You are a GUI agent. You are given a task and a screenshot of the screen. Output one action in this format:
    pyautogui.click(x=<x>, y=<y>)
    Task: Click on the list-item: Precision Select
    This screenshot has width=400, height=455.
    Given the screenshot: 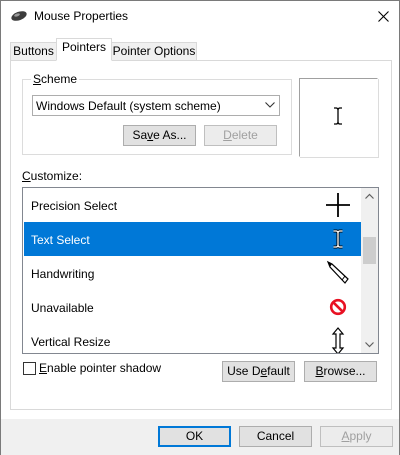 What is the action you would take?
    pyautogui.click(x=193, y=205)
    